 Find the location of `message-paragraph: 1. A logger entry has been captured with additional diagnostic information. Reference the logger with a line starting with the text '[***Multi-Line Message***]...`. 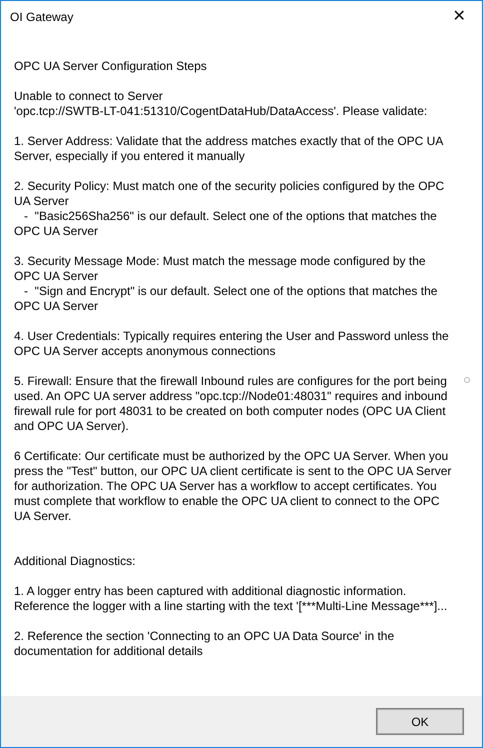

message-paragraph: 1. A logger entry has been captured with additional diagnostic information. Reference the logger with a line starting with the text '[***Multi-Line Message***]... is located at coordinates (231, 599).